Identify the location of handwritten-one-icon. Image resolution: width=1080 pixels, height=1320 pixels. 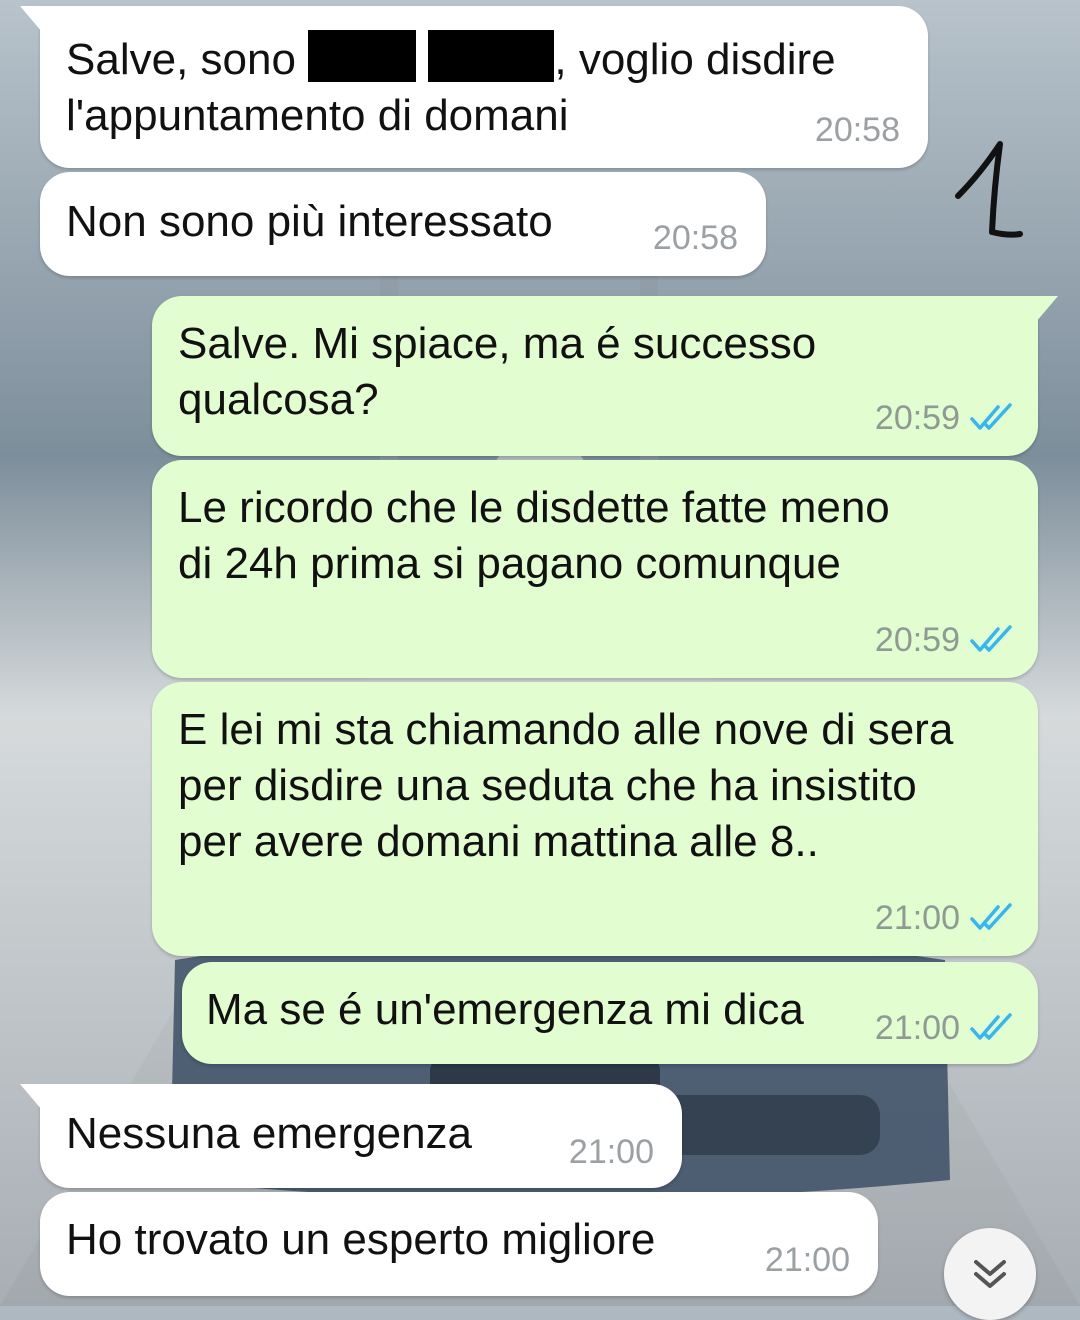
(989, 189).